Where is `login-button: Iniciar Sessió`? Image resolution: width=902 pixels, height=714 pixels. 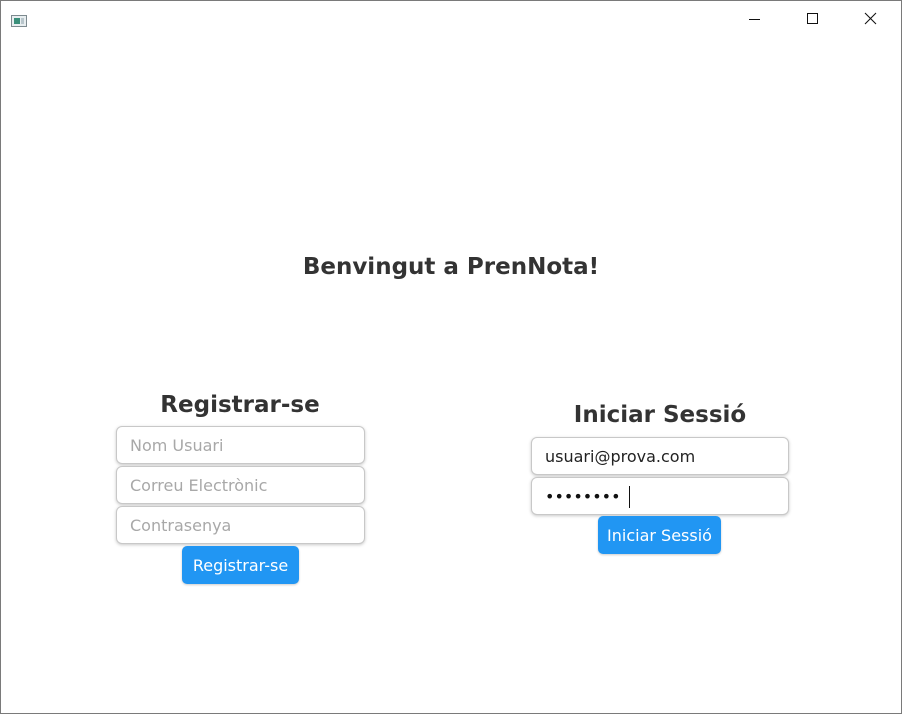 login-button: Iniciar Sessió is located at coordinates (659, 535).